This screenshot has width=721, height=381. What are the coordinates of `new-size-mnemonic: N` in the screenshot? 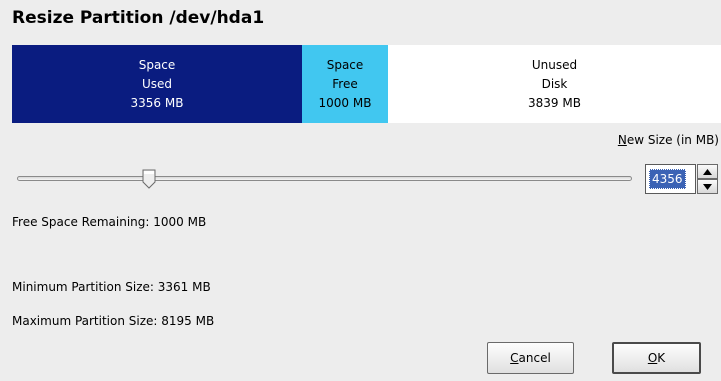 It's located at (622, 140).